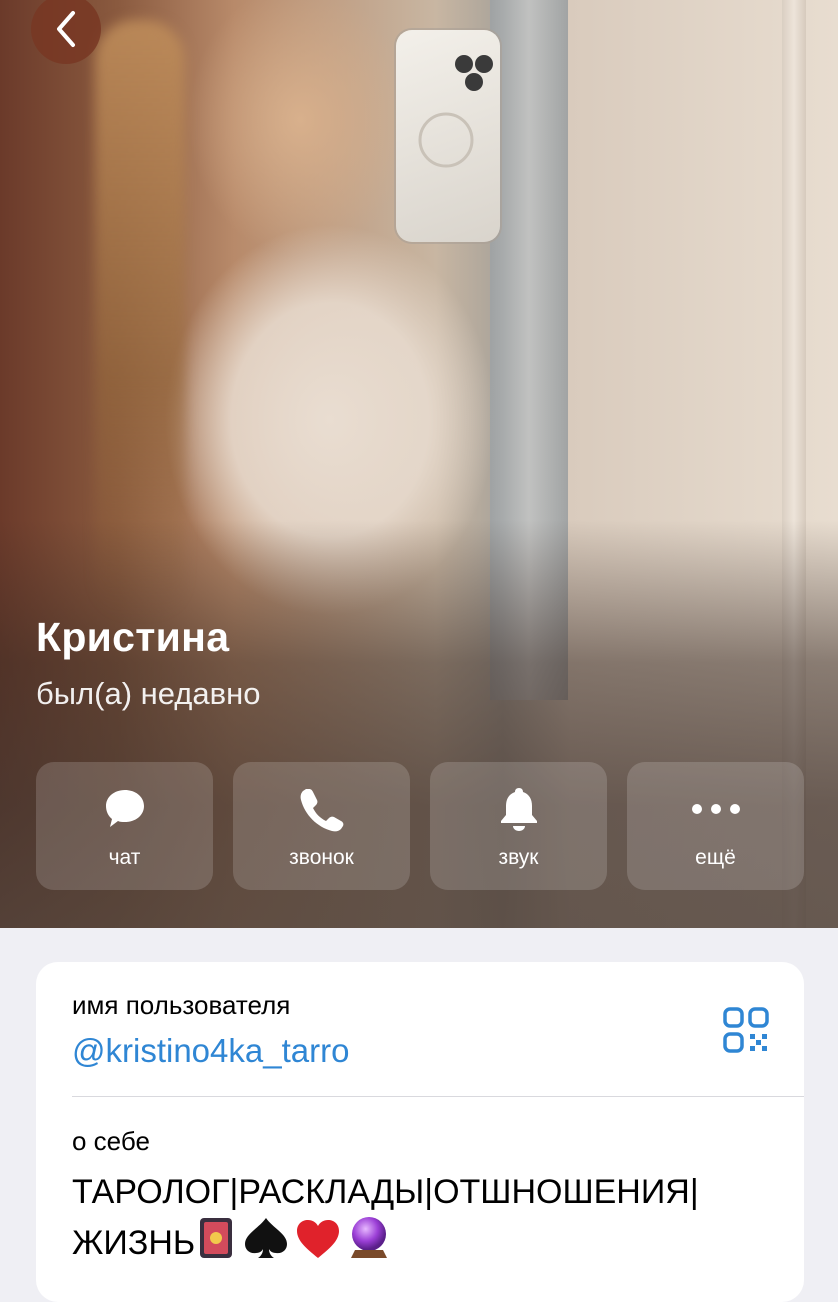 This screenshot has height=1302, width=838. I want to click on more-button: ещё, so click(715, 826).